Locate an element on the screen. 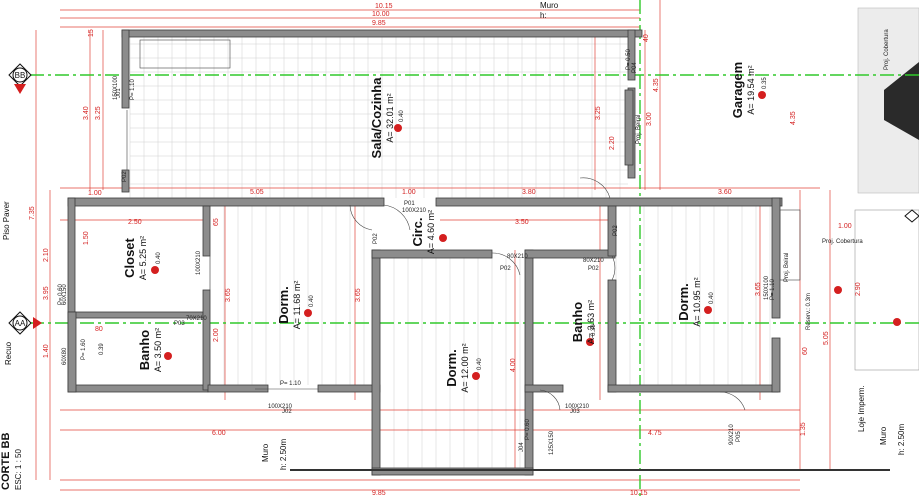  tag-pe110-b: P= 1.10 is located at coordinates (291, 384).